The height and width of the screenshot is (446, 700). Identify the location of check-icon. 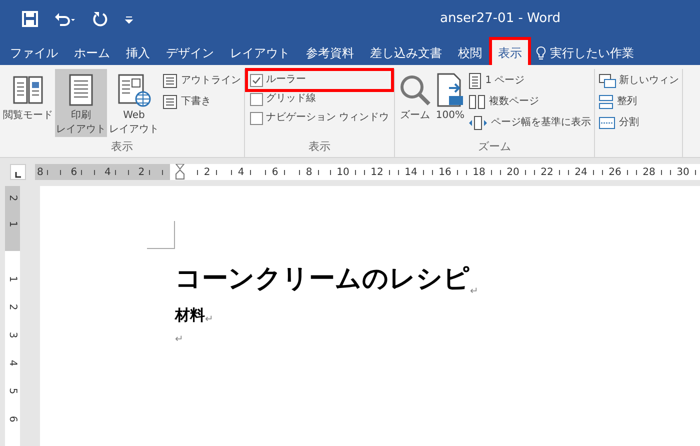
(256, 80).